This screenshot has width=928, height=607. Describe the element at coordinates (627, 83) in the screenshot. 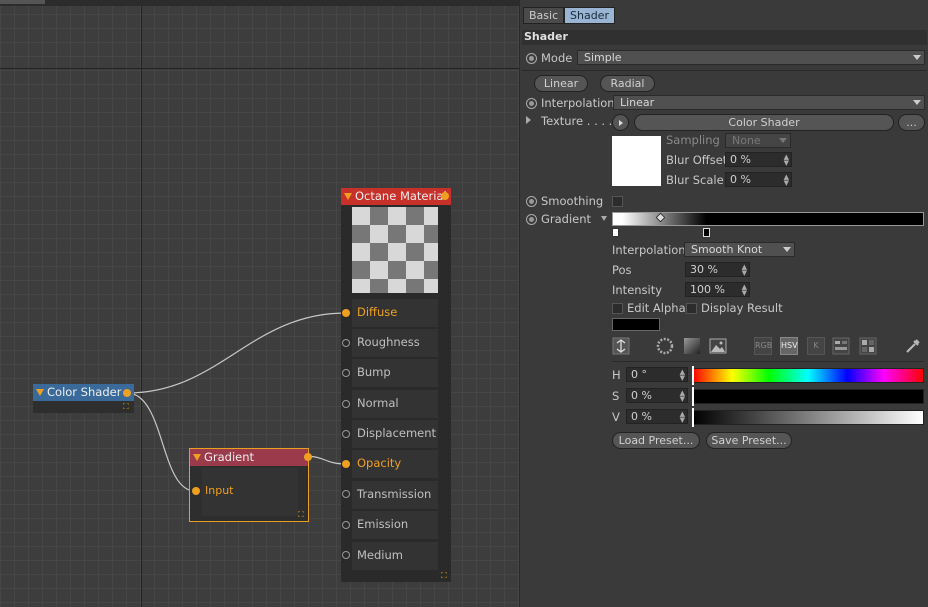

I see `radial-button: Radial` at that location.